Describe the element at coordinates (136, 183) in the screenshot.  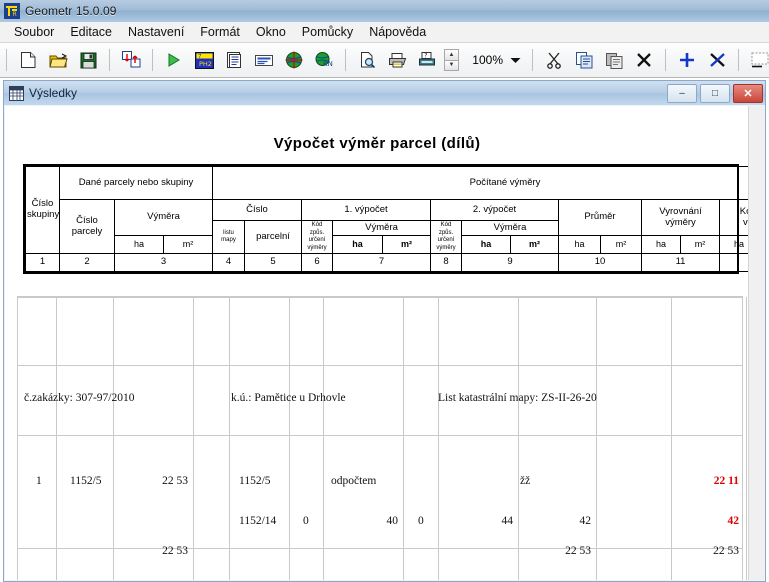
I see `header-given-parcels: Dané parcely nebo skupiny` at that location.